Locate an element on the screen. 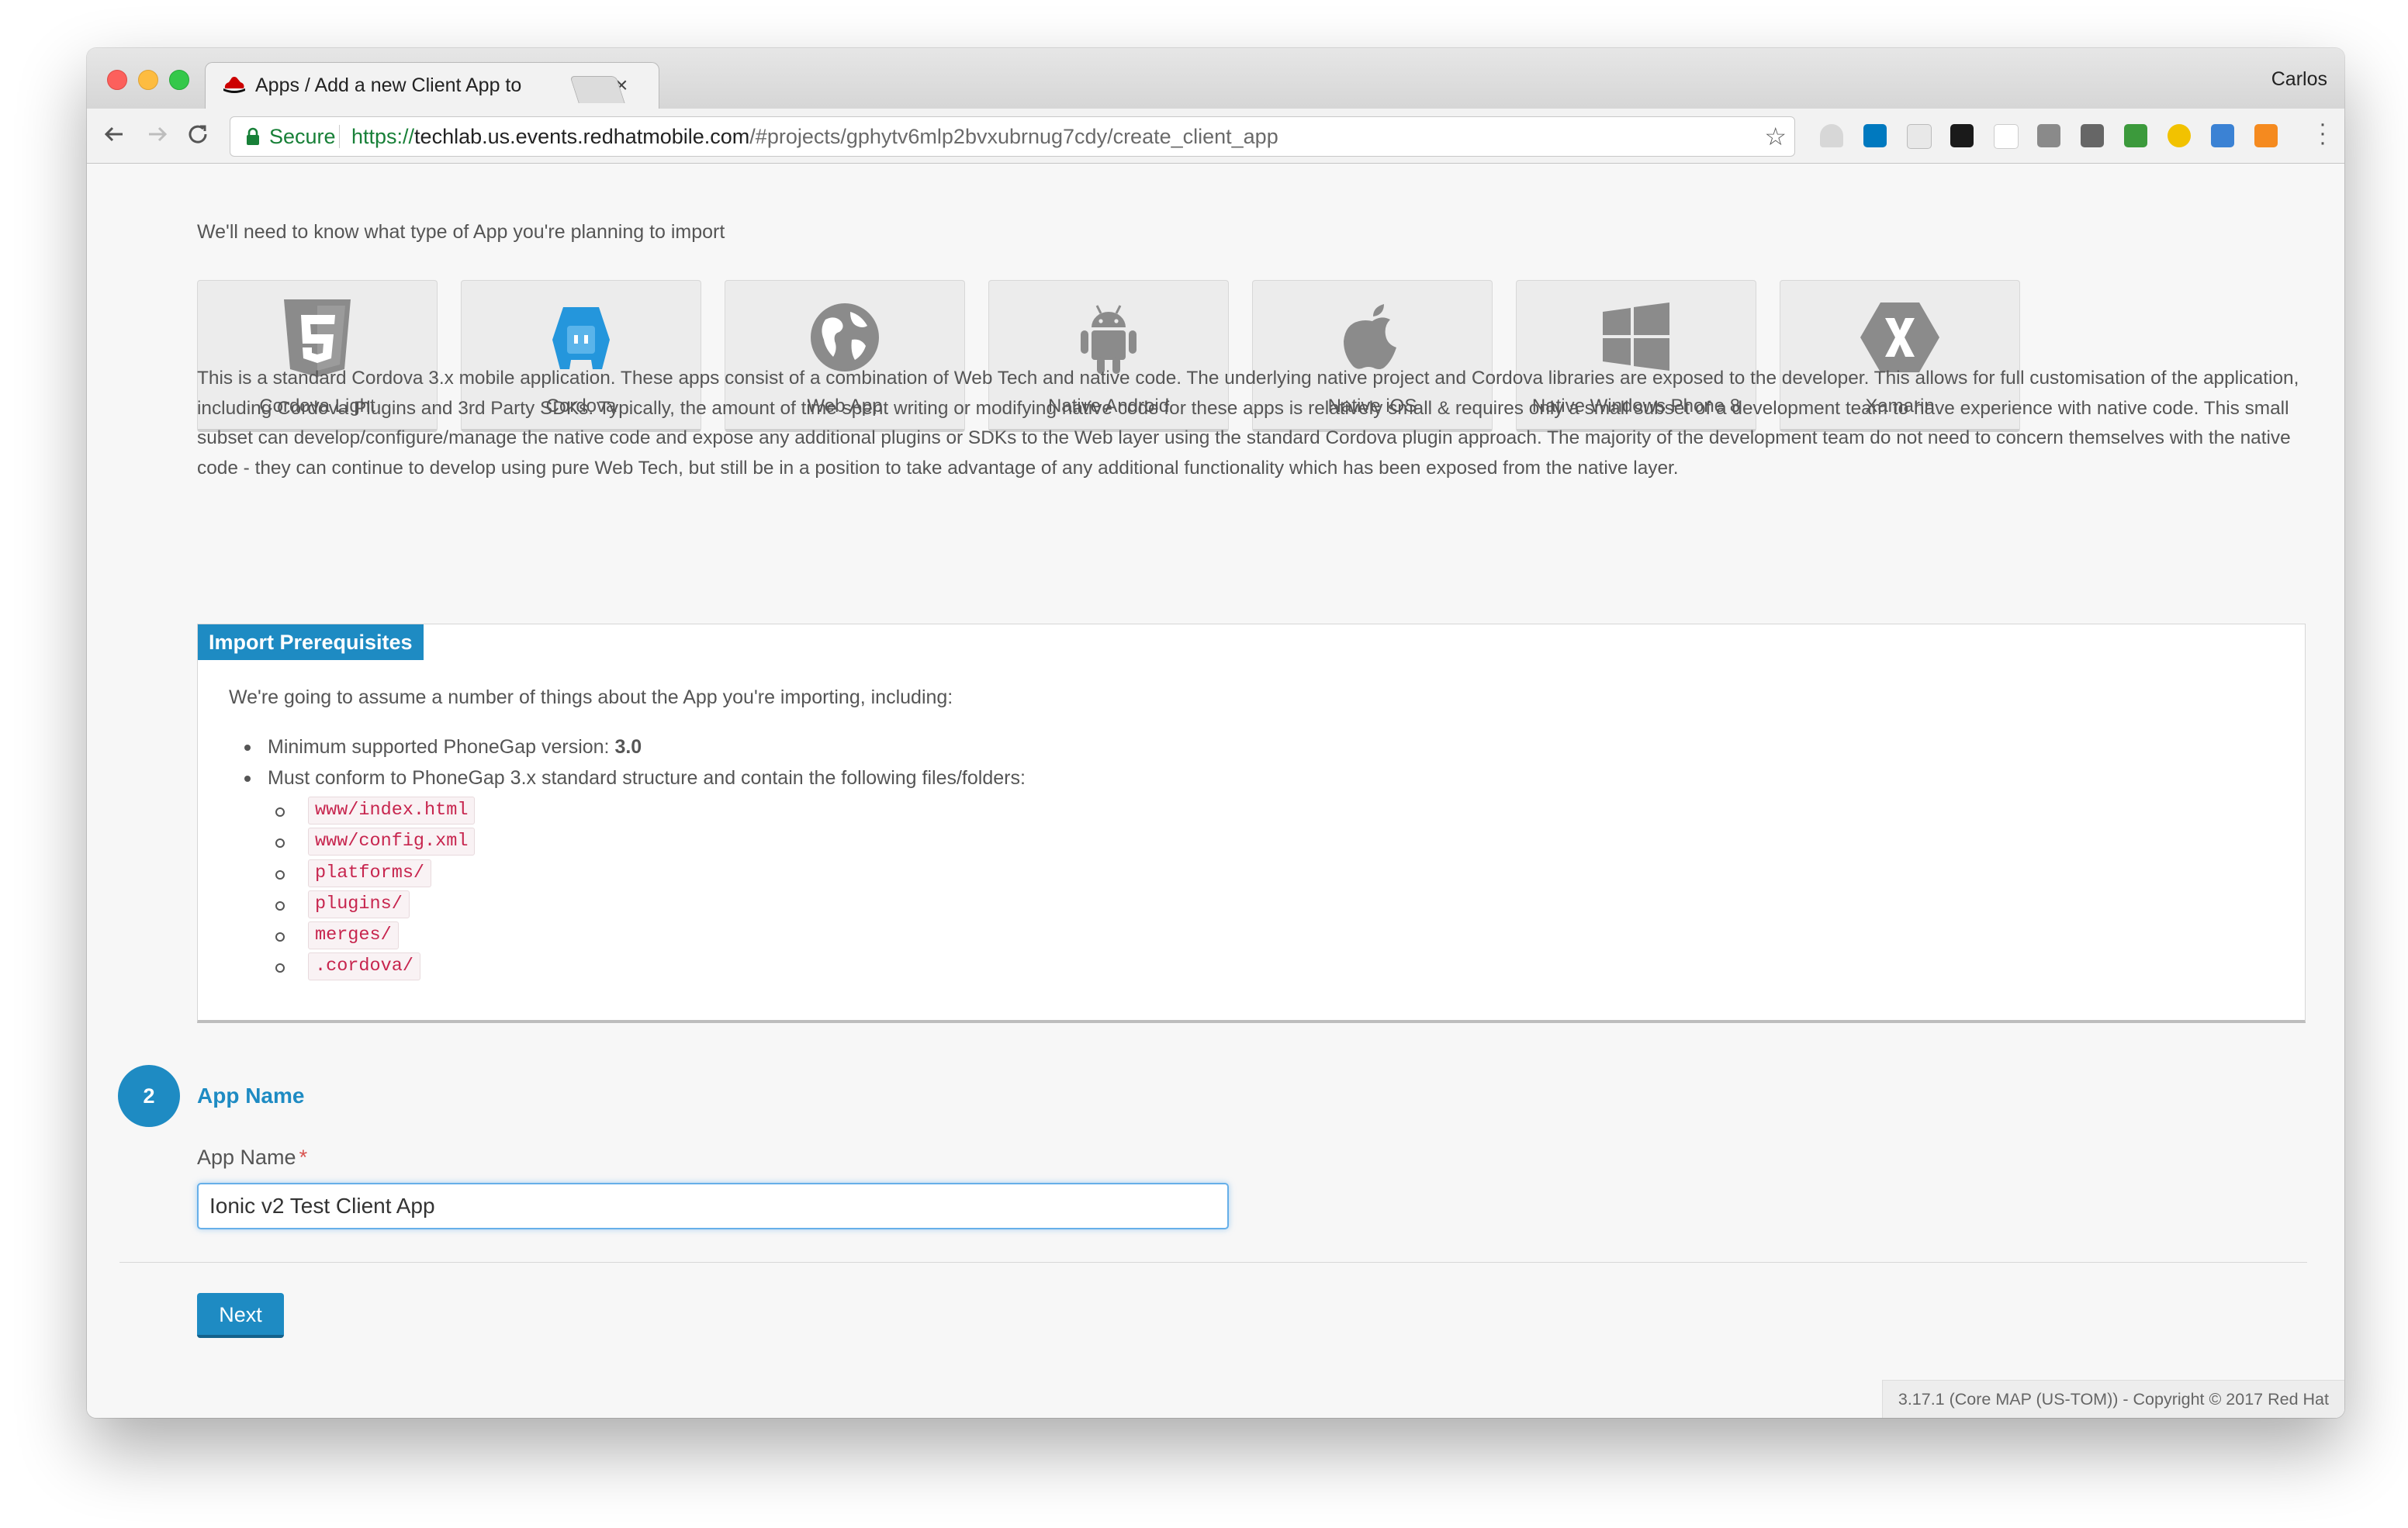 Image resolution: width=2408 pixels, height=1528 pixels. file-path: plugins/ is located at coordinates (359, 904).